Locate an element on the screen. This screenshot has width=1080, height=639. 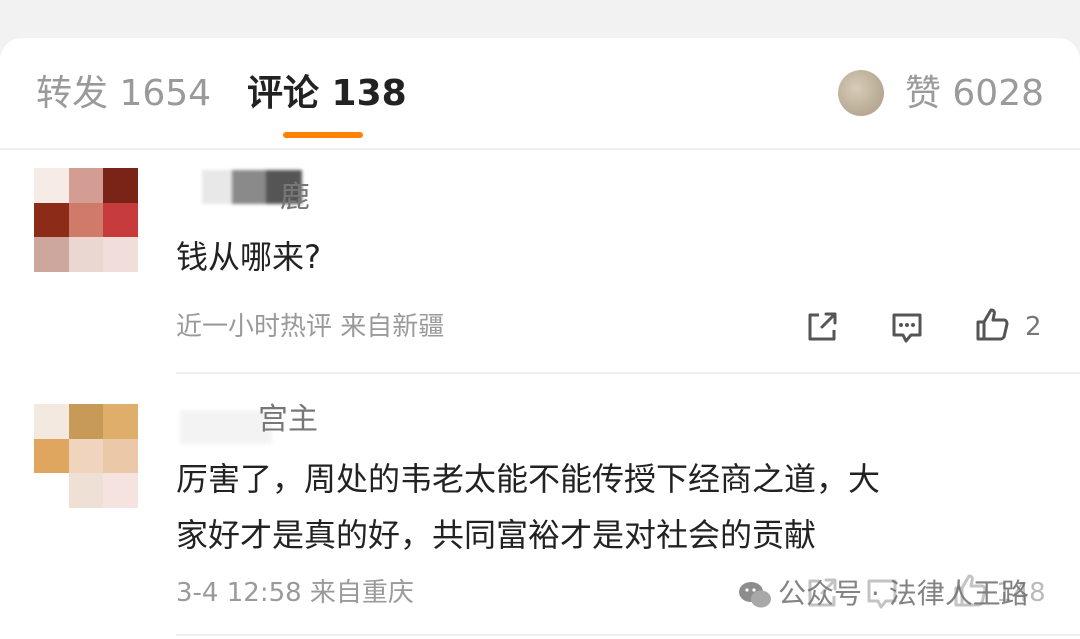
thumbs-up-icon is located at coordinates (992, 325).